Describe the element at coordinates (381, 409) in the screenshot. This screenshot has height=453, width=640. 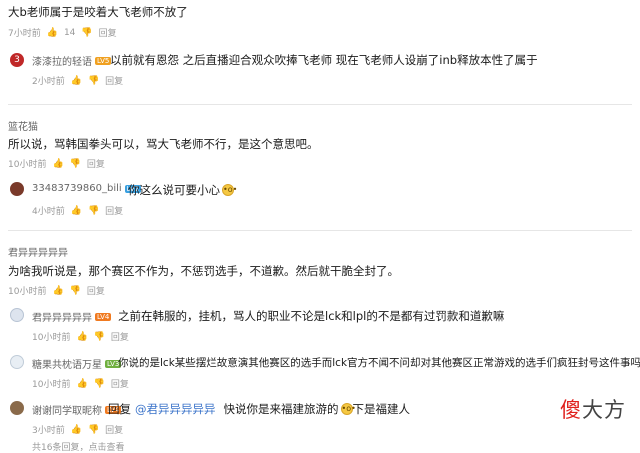
I see `reply-text-continued: 下是福建人` at that location.